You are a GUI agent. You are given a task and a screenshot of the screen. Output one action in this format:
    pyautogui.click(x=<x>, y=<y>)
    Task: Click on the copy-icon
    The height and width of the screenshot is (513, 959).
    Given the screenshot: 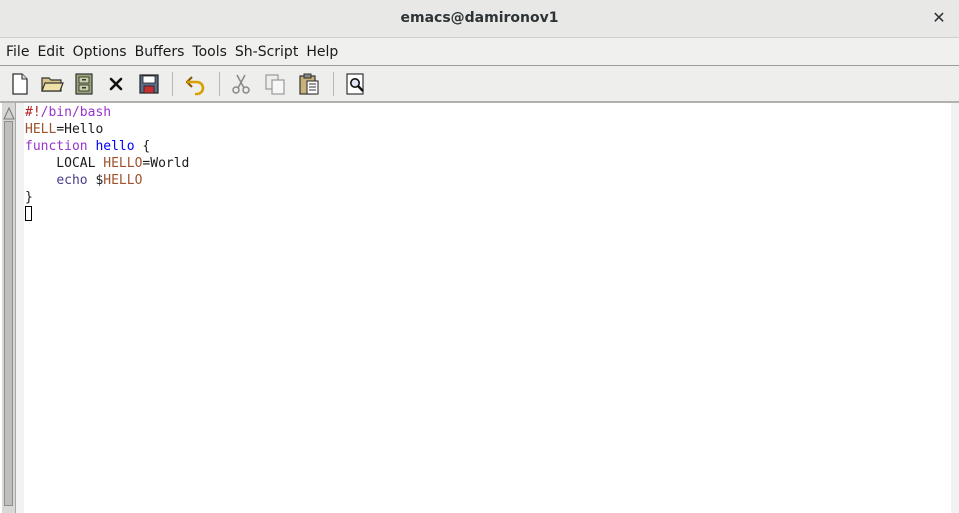 What is the action you would take?
    pyautogui.click(x=275, y=84)
    